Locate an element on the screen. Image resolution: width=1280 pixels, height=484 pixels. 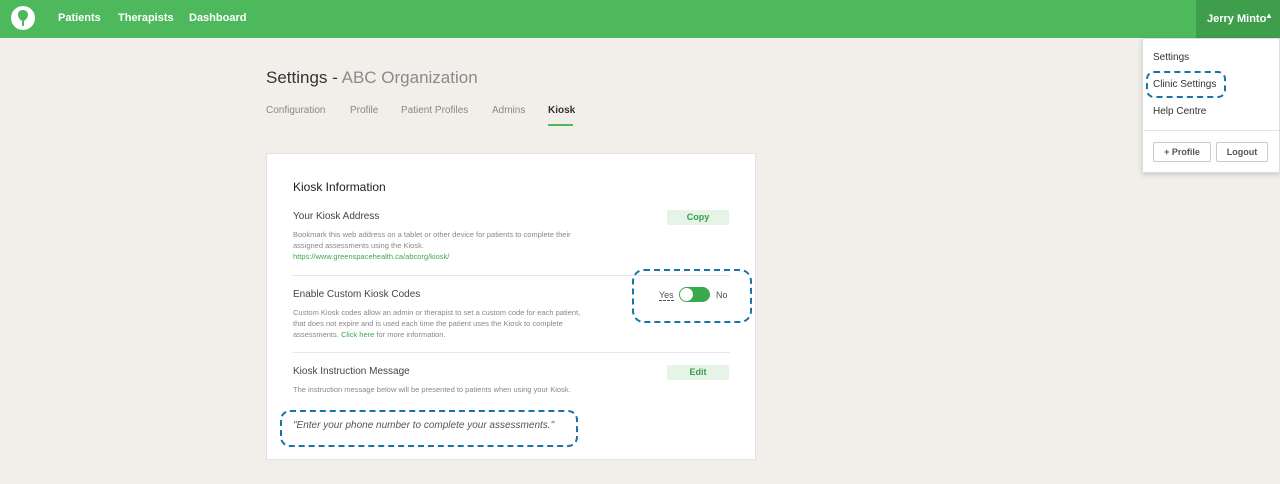
menu-item-settings: Settings is located at coordinates (1171, 57).